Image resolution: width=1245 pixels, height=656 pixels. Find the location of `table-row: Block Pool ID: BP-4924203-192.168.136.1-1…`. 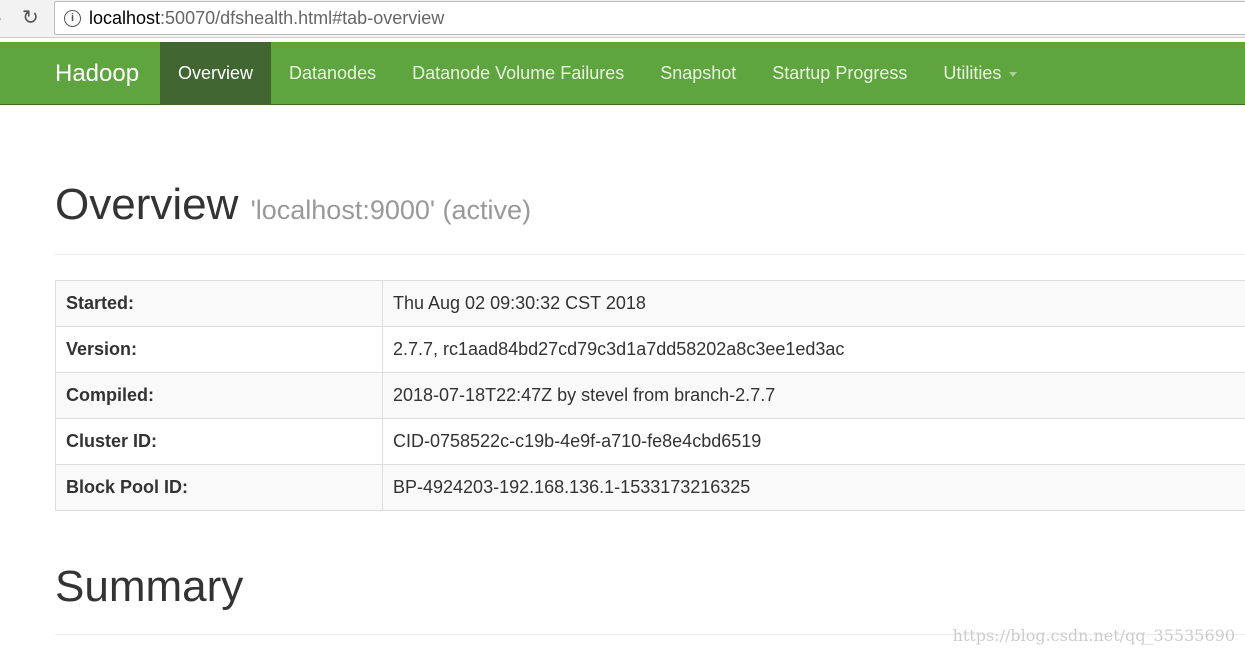

table-row: Block Pool ID: BP-4924203-192.168.136.1-1… is located at coordinates (650, 487).